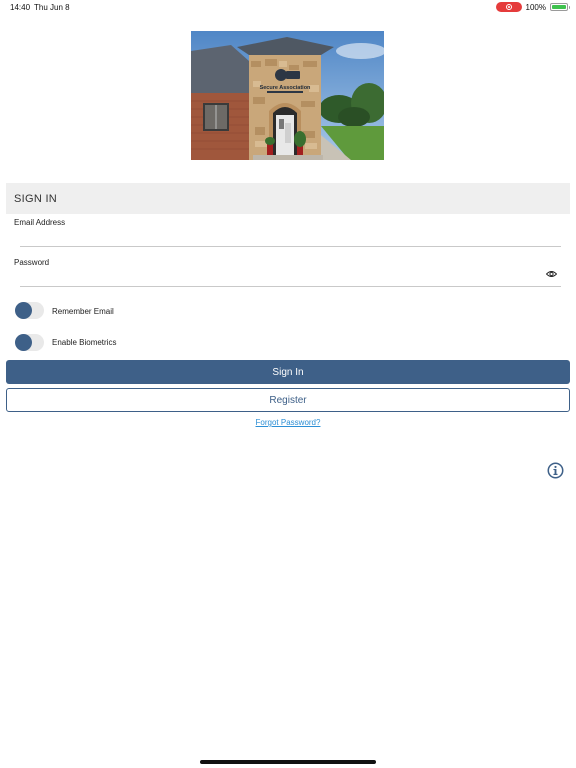 The height and width of the screenshot is (768, 576). I want to click on enable-biometrics-toggle, so click(29, 342).